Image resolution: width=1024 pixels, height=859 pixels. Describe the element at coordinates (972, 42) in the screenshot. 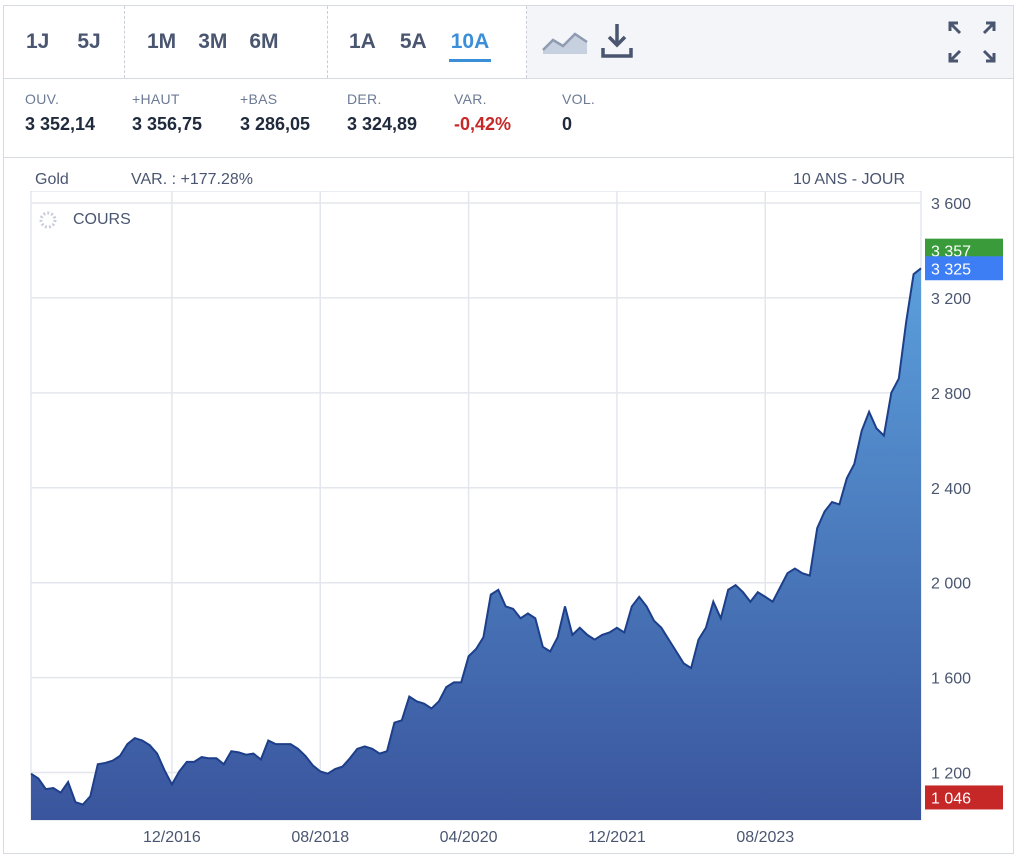

I see `fullscreen-icon` at that location.